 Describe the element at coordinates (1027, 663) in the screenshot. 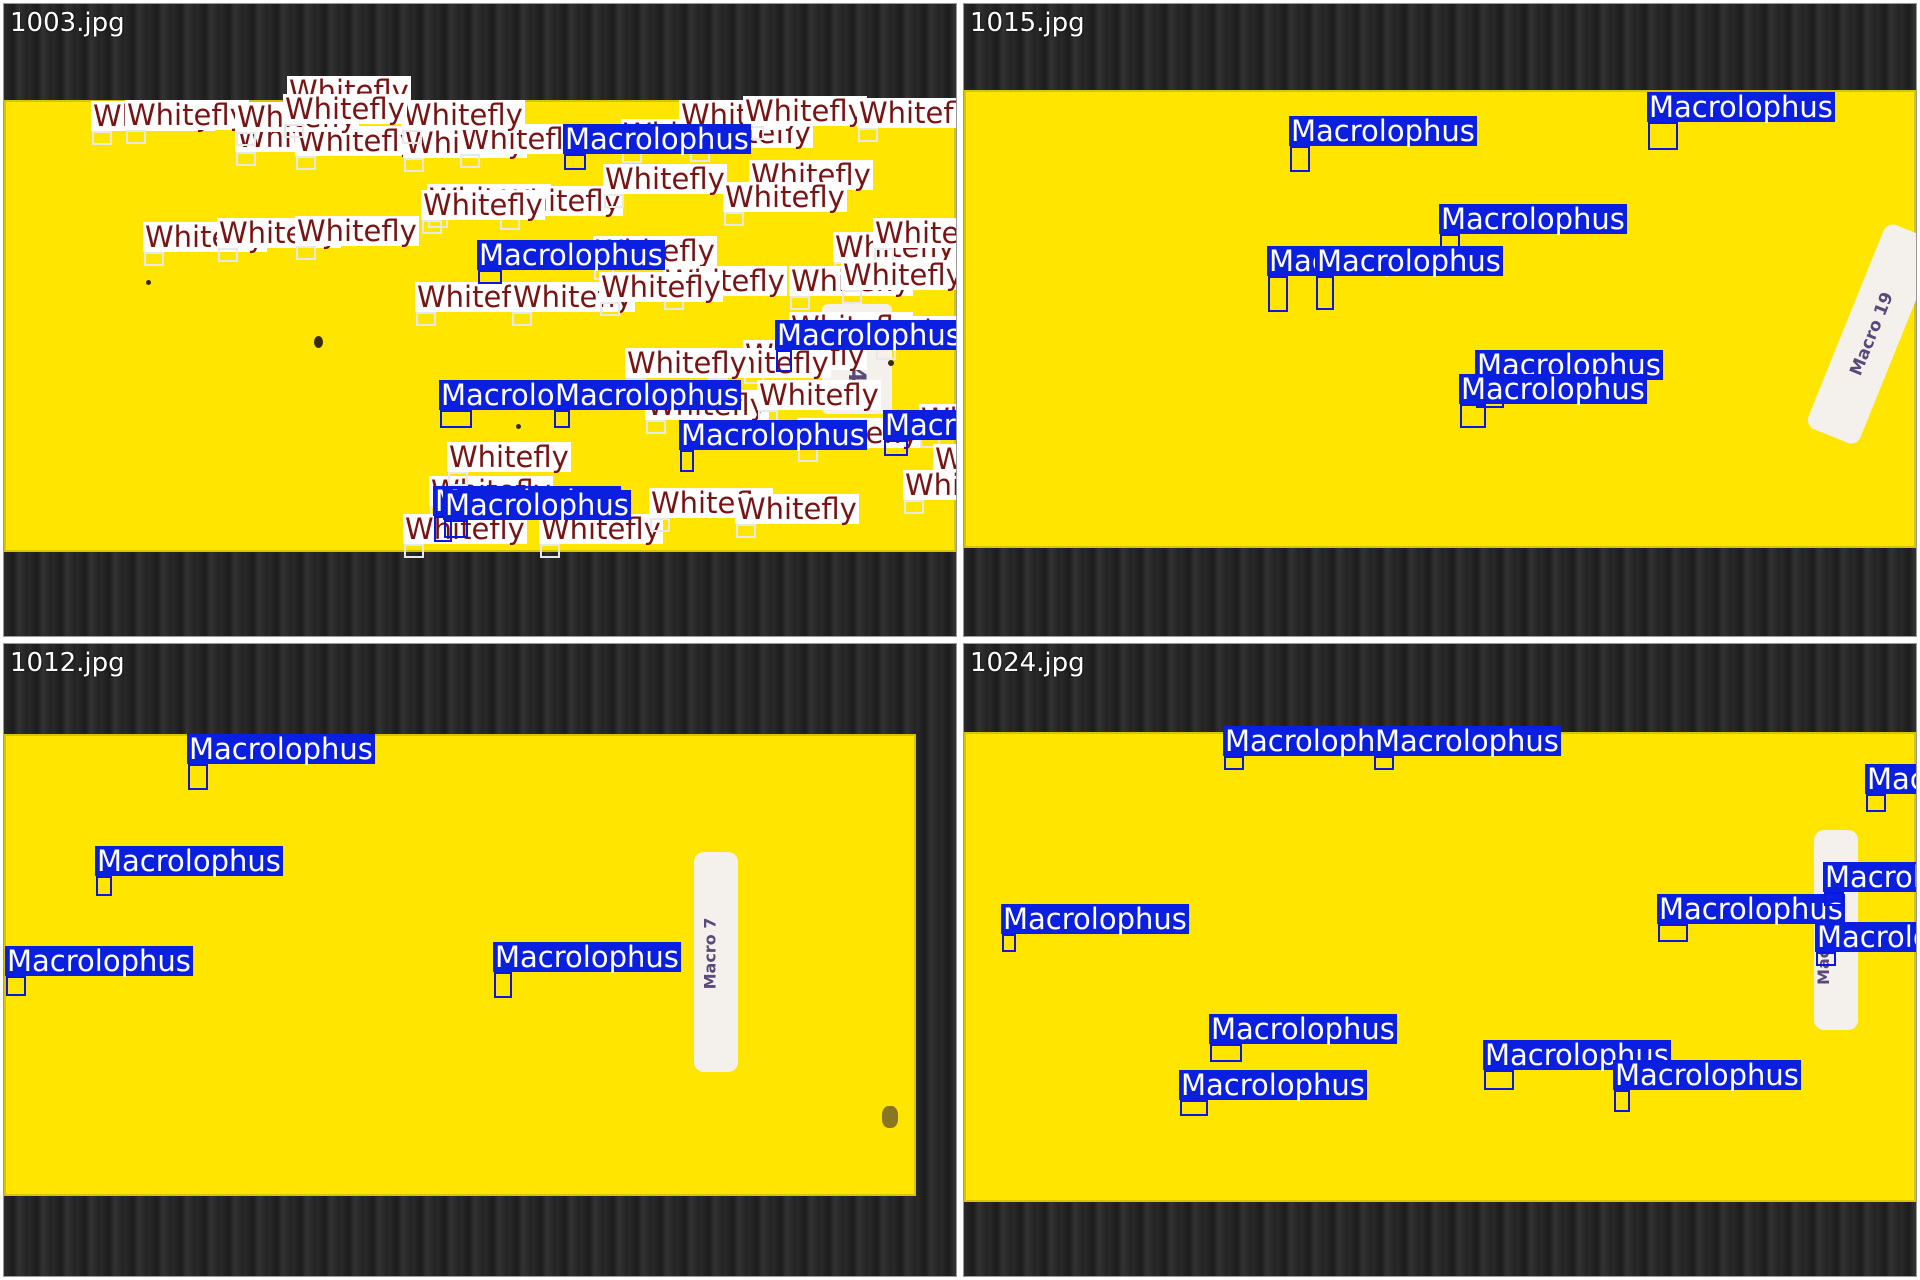

I see `image-filename: 1024.jpg` at that location.